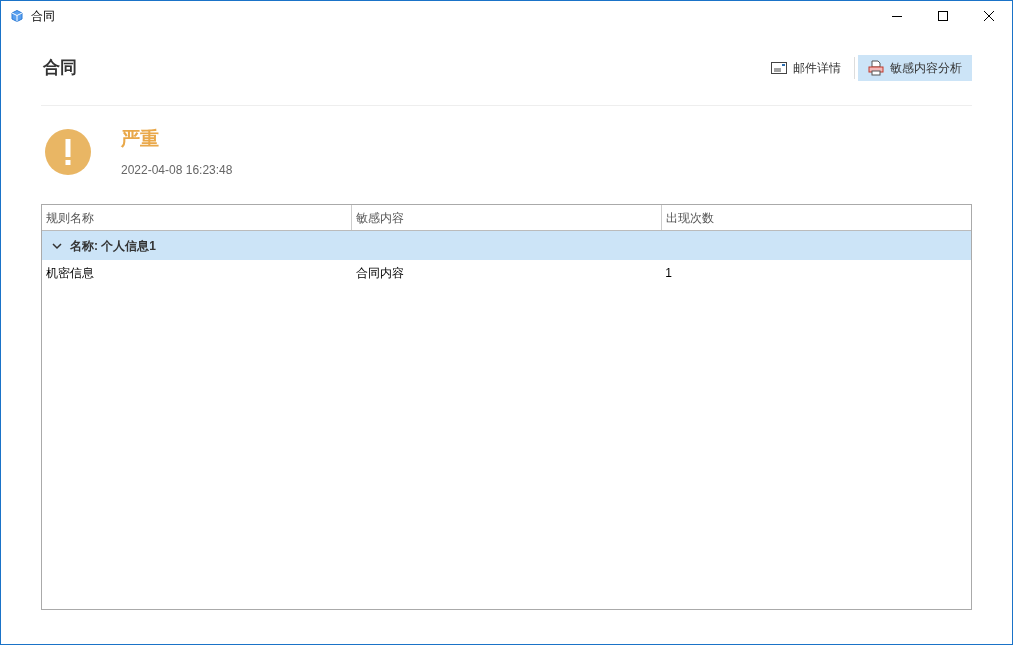 The image size is (1013, 645). Describe the element at coordinates (140, 138) in the screenshot. I see `severity-label: 严重` at that location.